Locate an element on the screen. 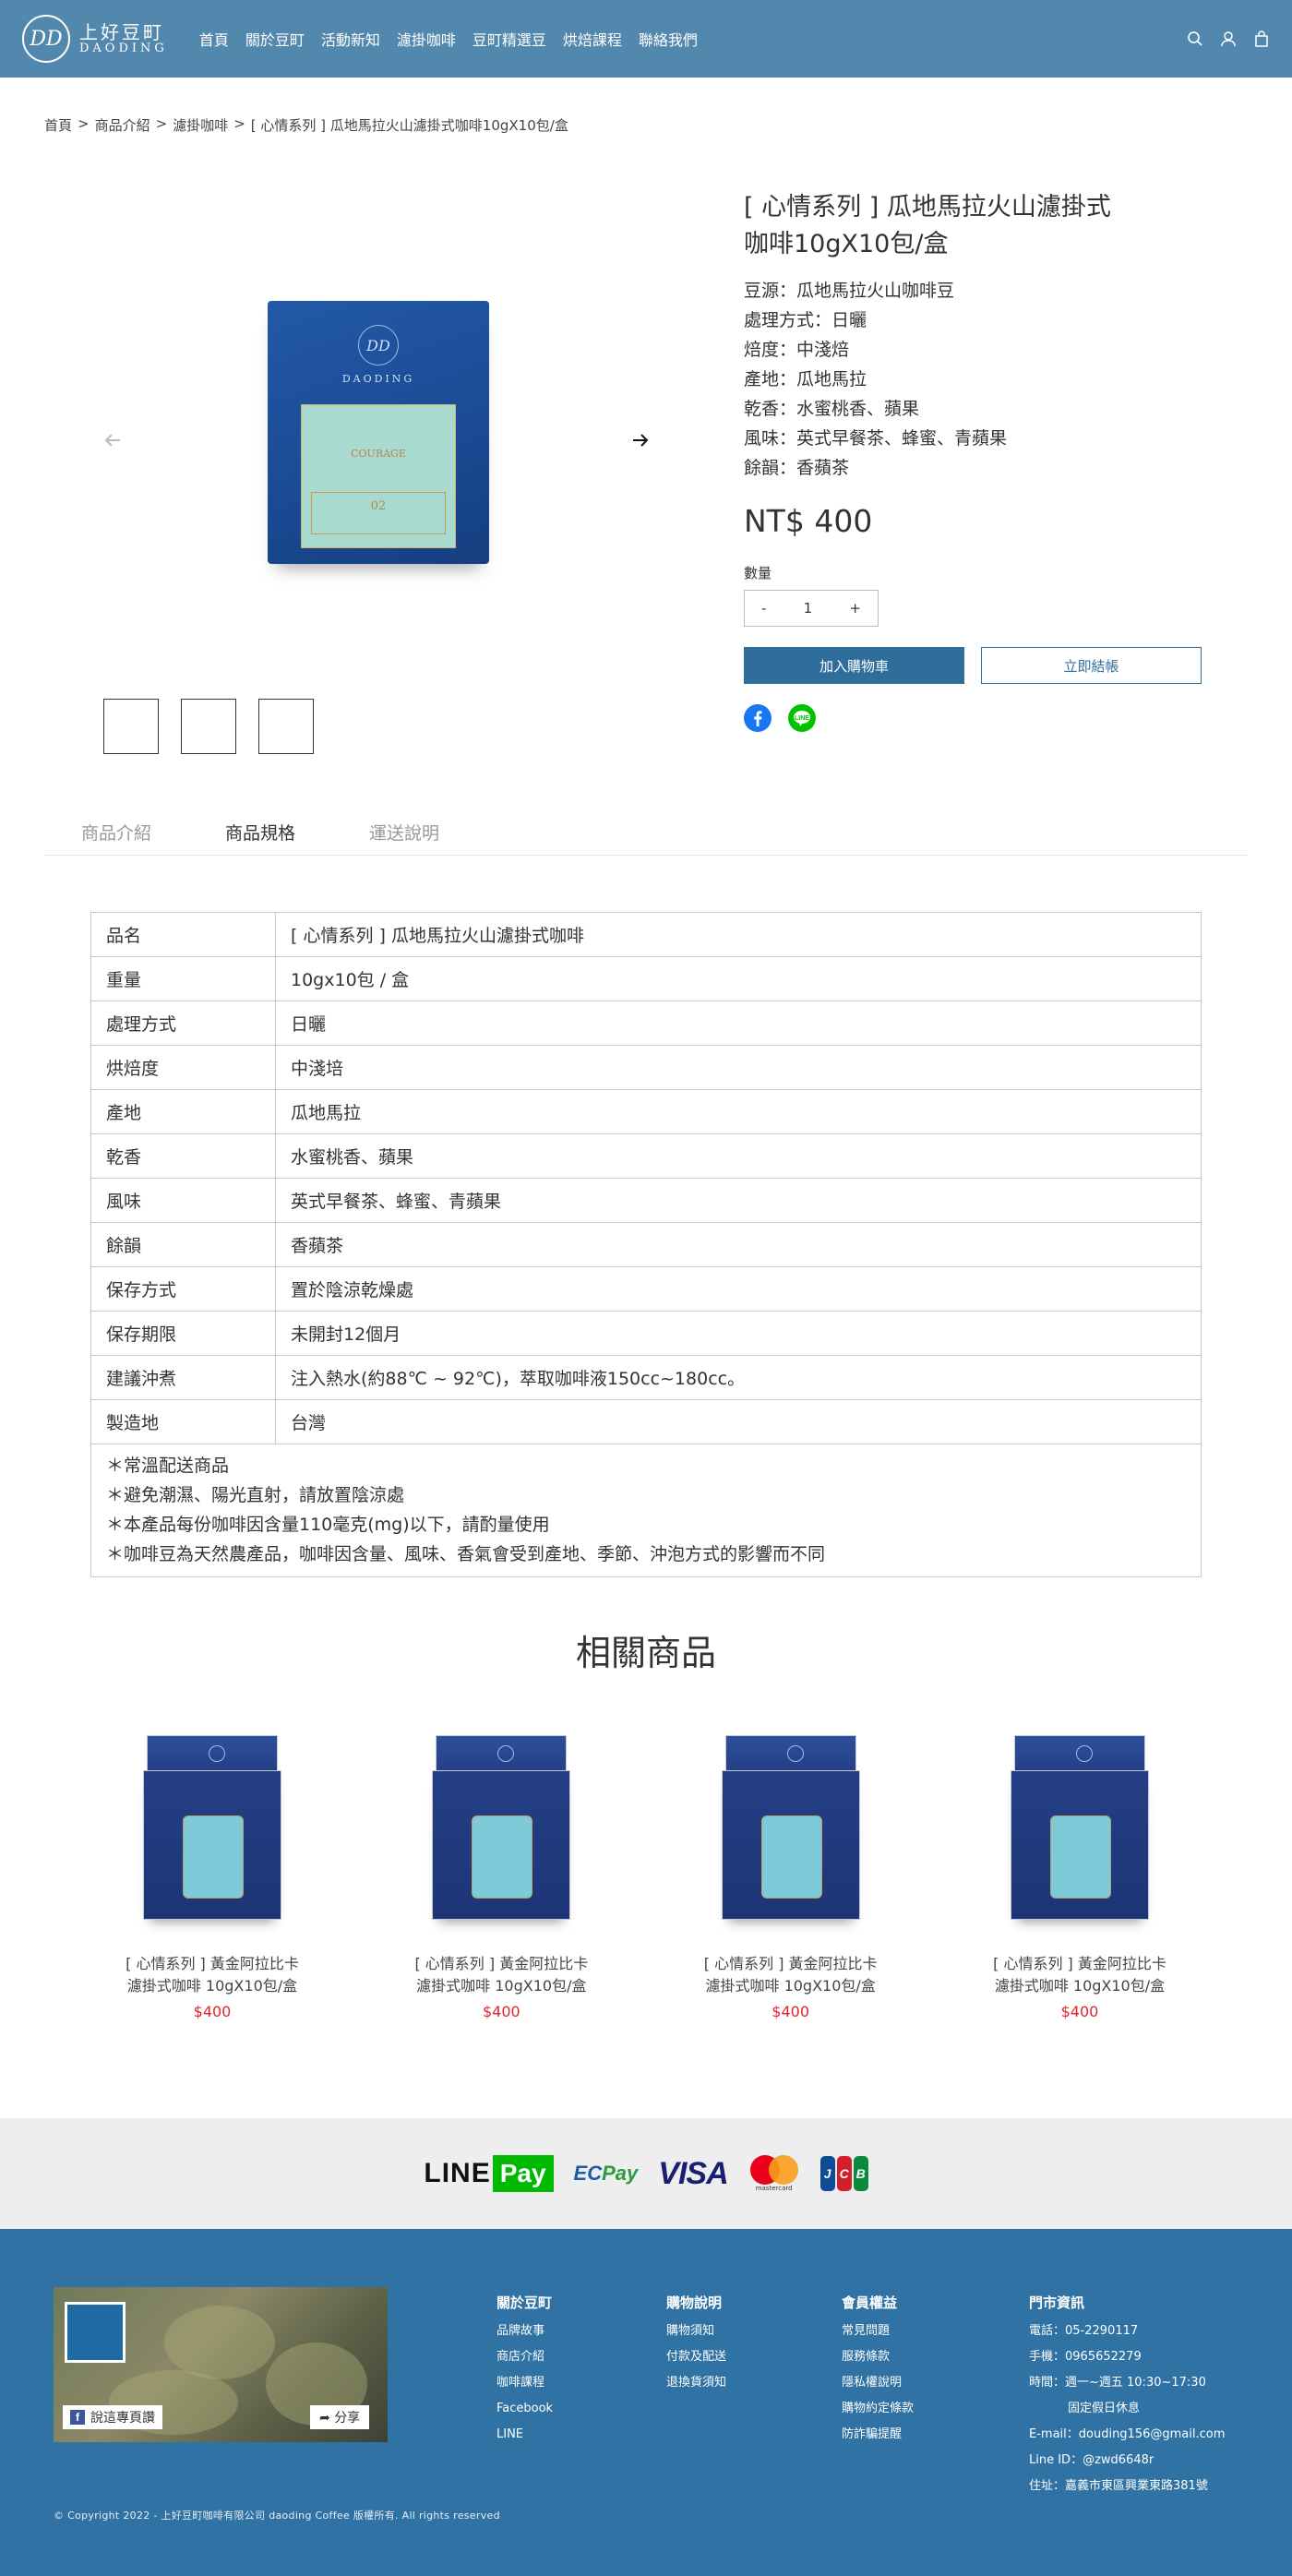 The image size is (1292, 2576). spec-value: 英式早餐茶、蜂蜜、青蘋果 is located at coordinates (739, 1200).